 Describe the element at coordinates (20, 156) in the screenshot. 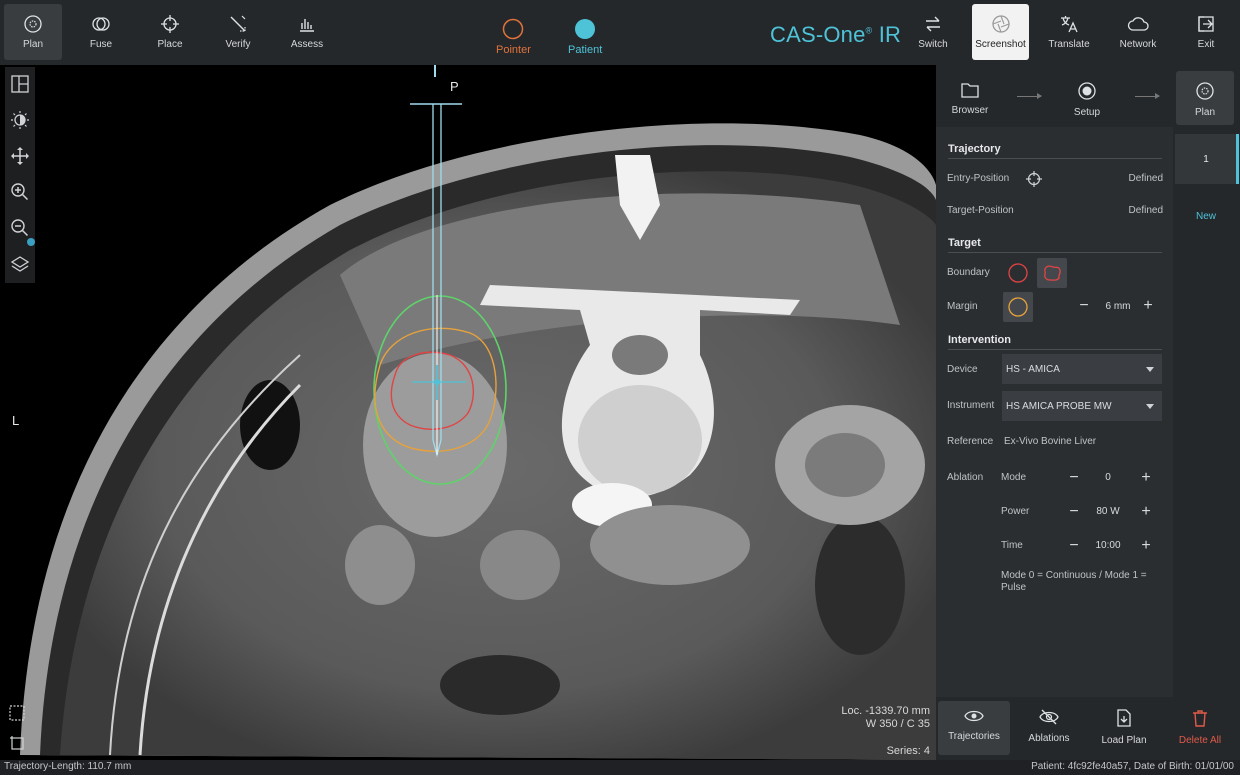

I see `pan-tool` at that location.